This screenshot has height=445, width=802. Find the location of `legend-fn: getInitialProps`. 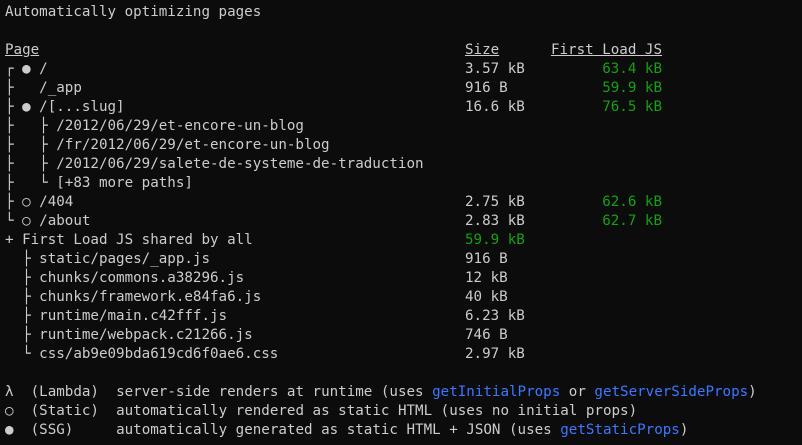

legend-fn: getInitialProps is located at coordinates (496, 392).